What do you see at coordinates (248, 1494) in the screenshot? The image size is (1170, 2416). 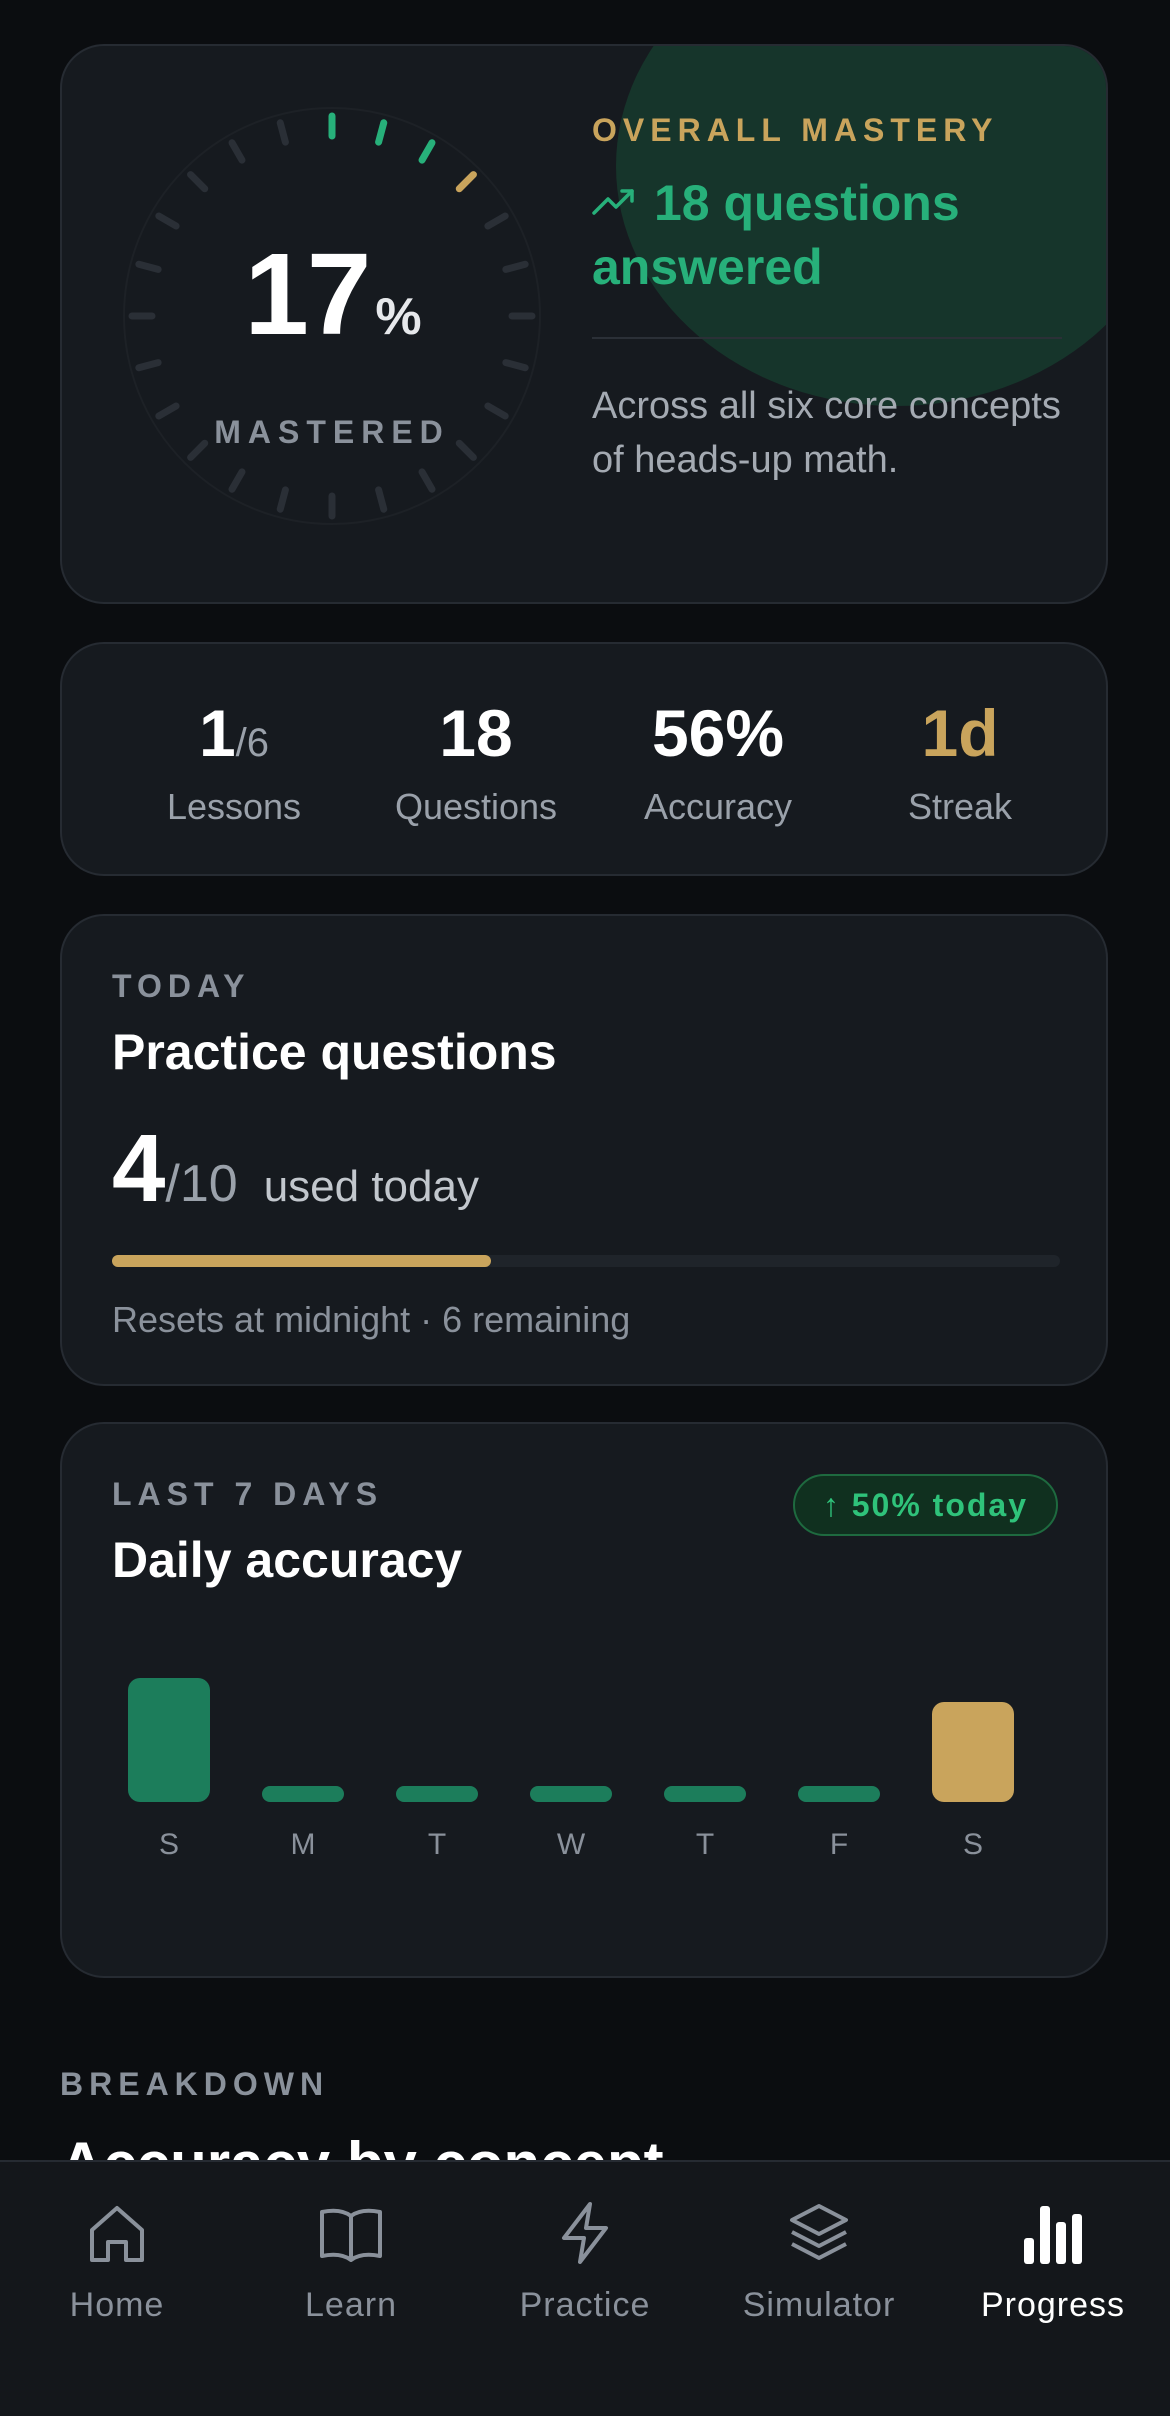 I see `last-7-days-eyebrow: LAST 7 DAYS` at bounding box center [248, 1494].